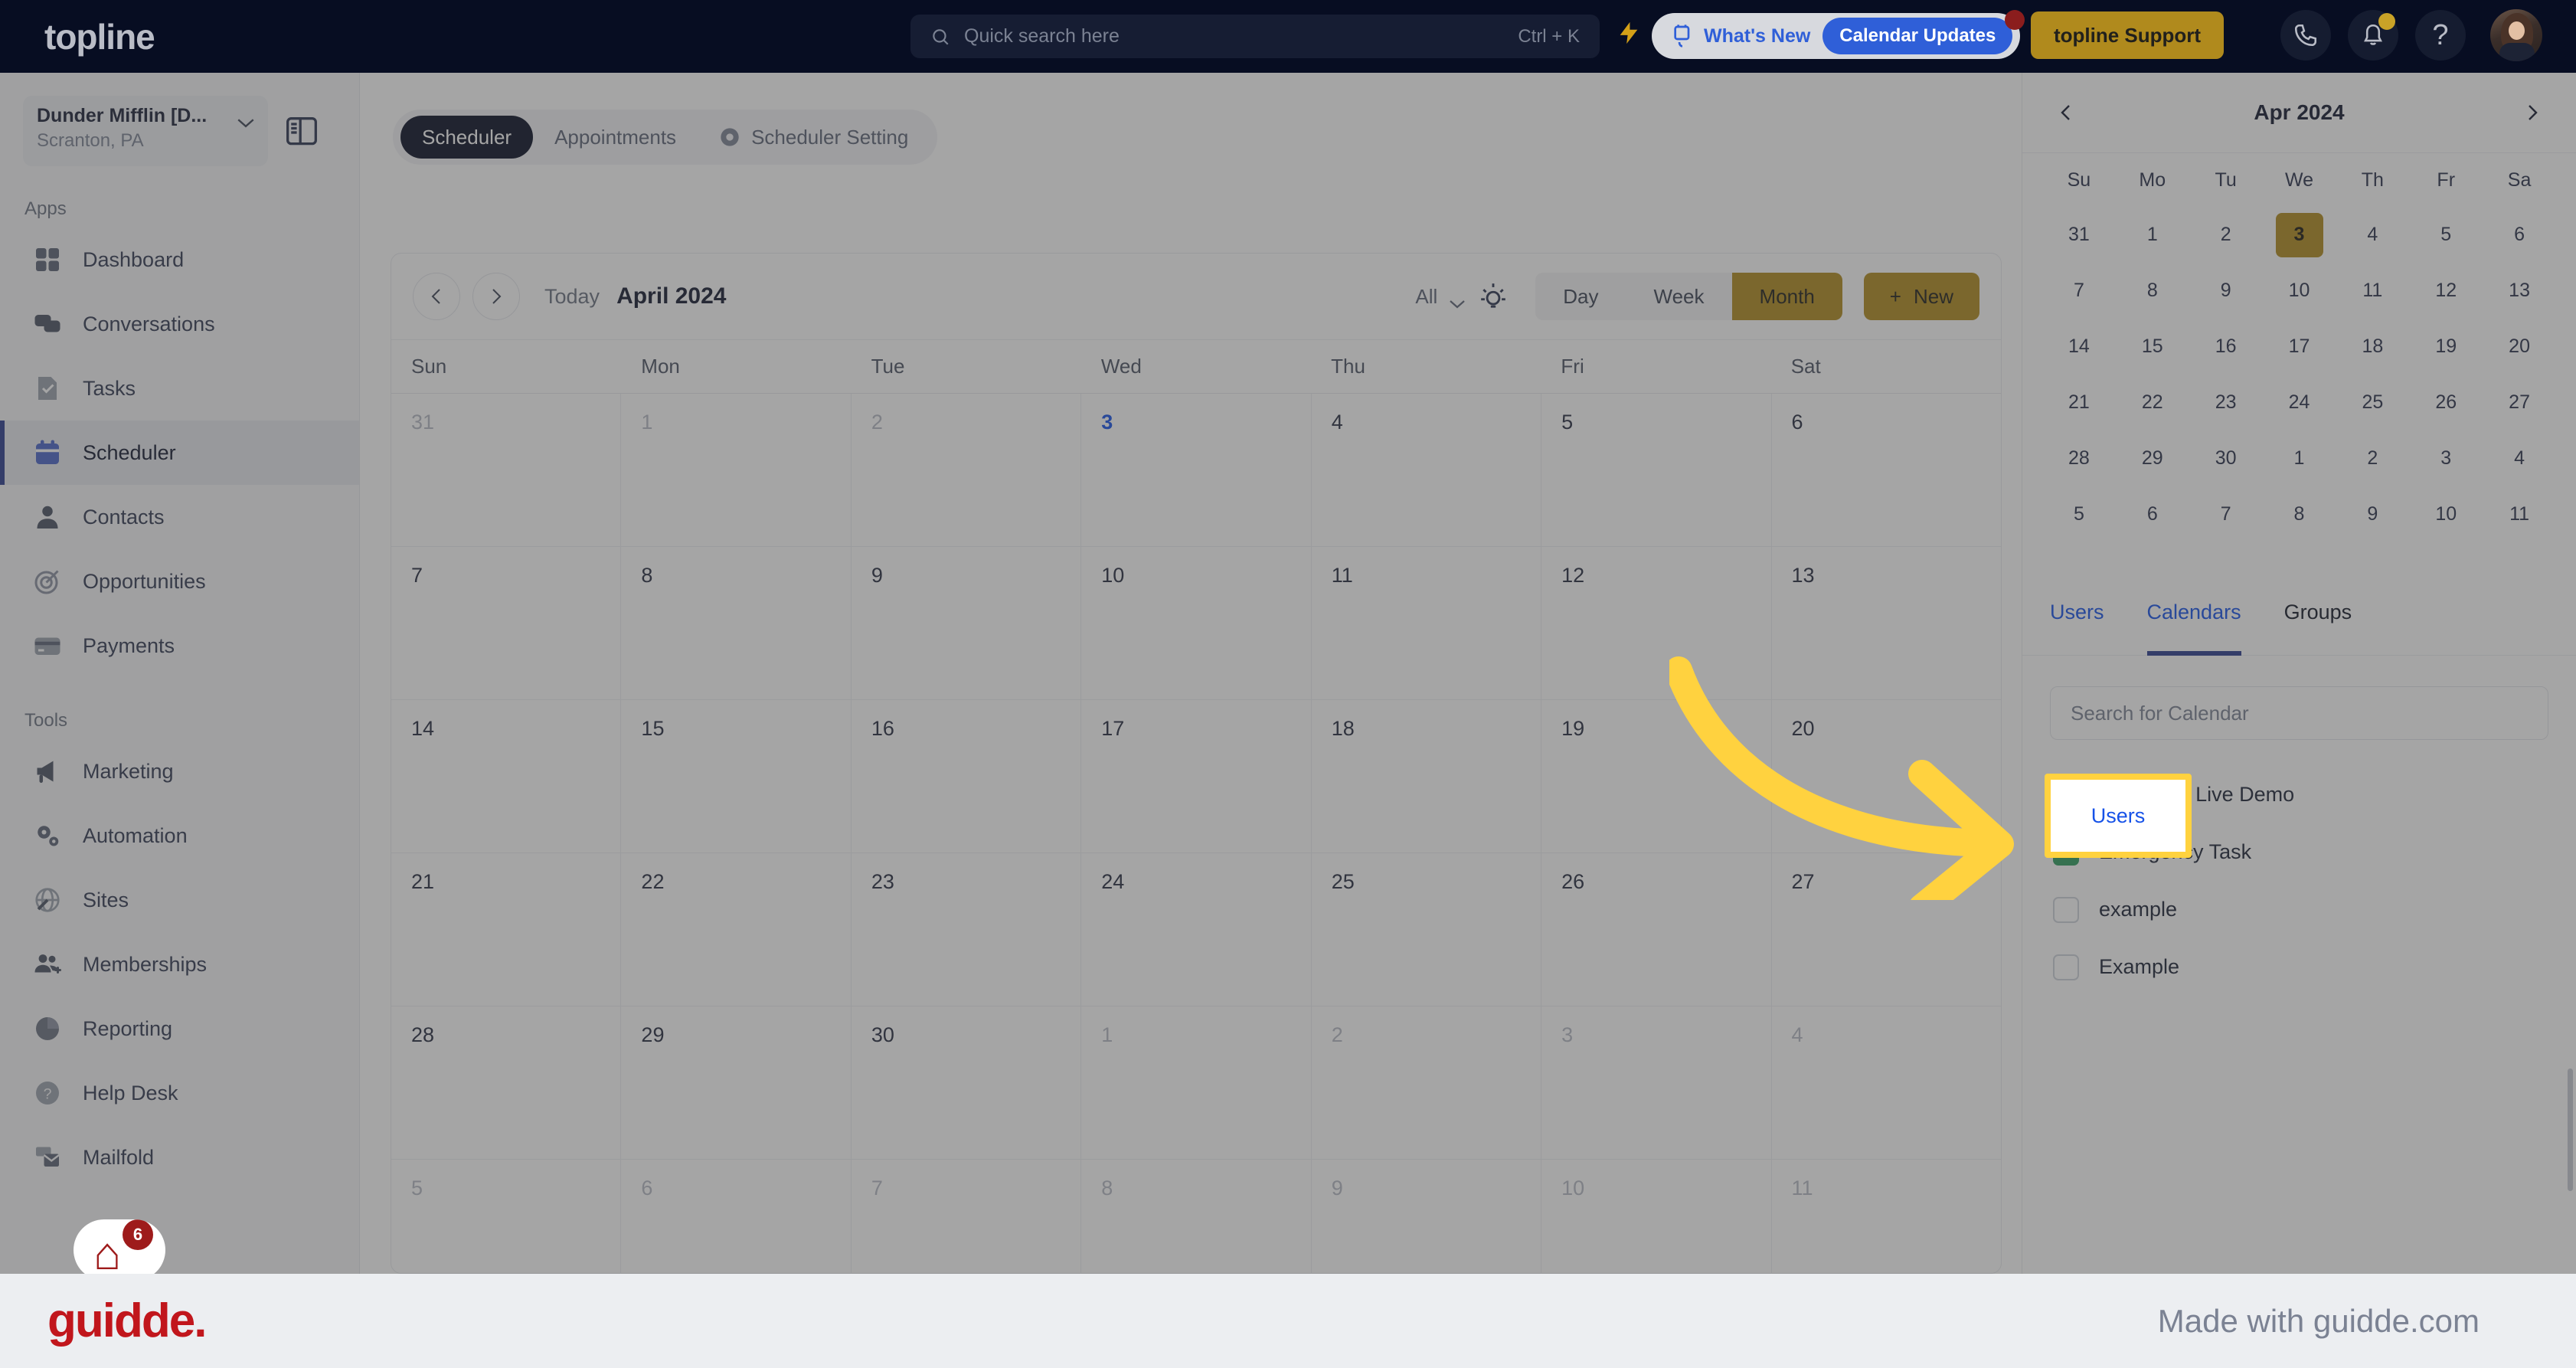  I want to click on calendar-day-cell: 24, so click(1196, 929).